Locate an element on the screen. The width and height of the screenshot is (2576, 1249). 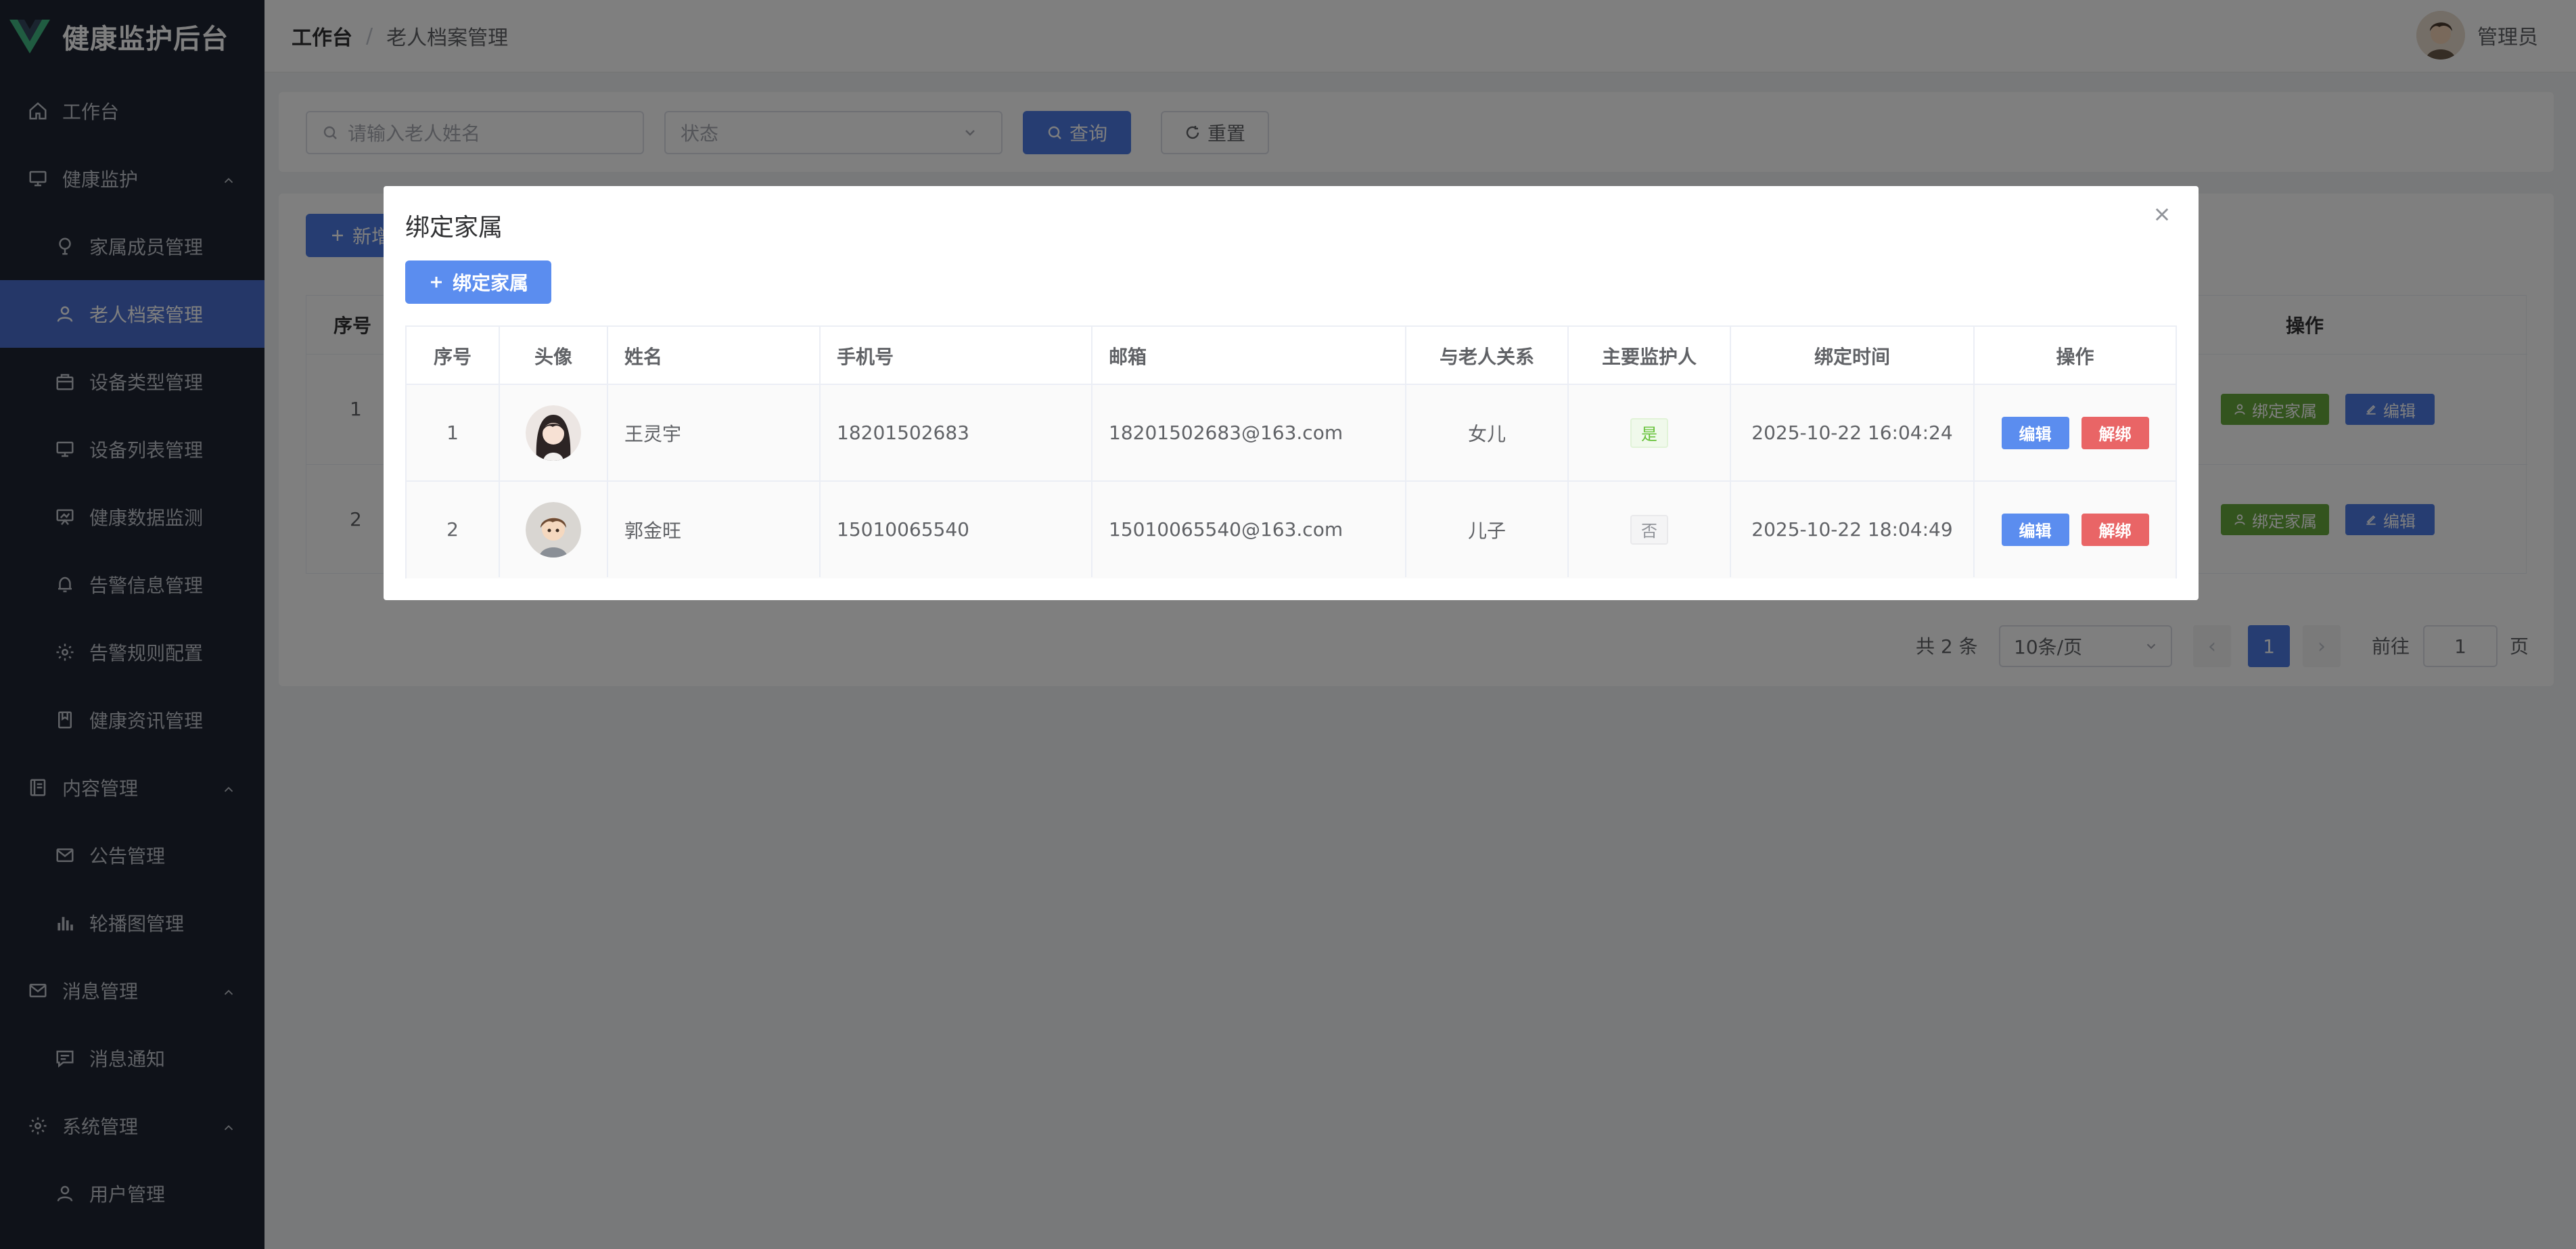
column-header-relation: 与老人关系 is located at coordinates (1487, 356).